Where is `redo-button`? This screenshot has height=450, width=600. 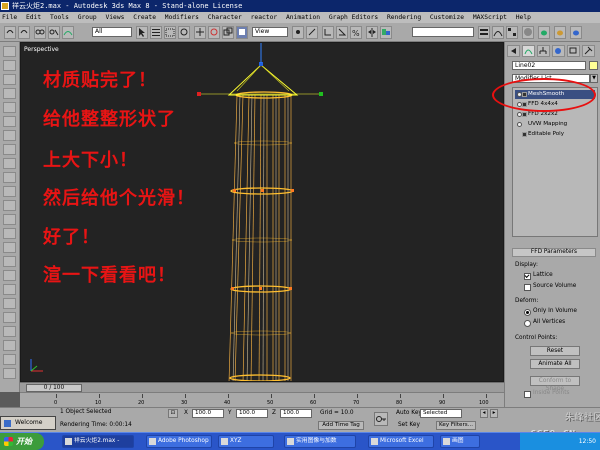 redo-button is located at coordinates (24, 32).